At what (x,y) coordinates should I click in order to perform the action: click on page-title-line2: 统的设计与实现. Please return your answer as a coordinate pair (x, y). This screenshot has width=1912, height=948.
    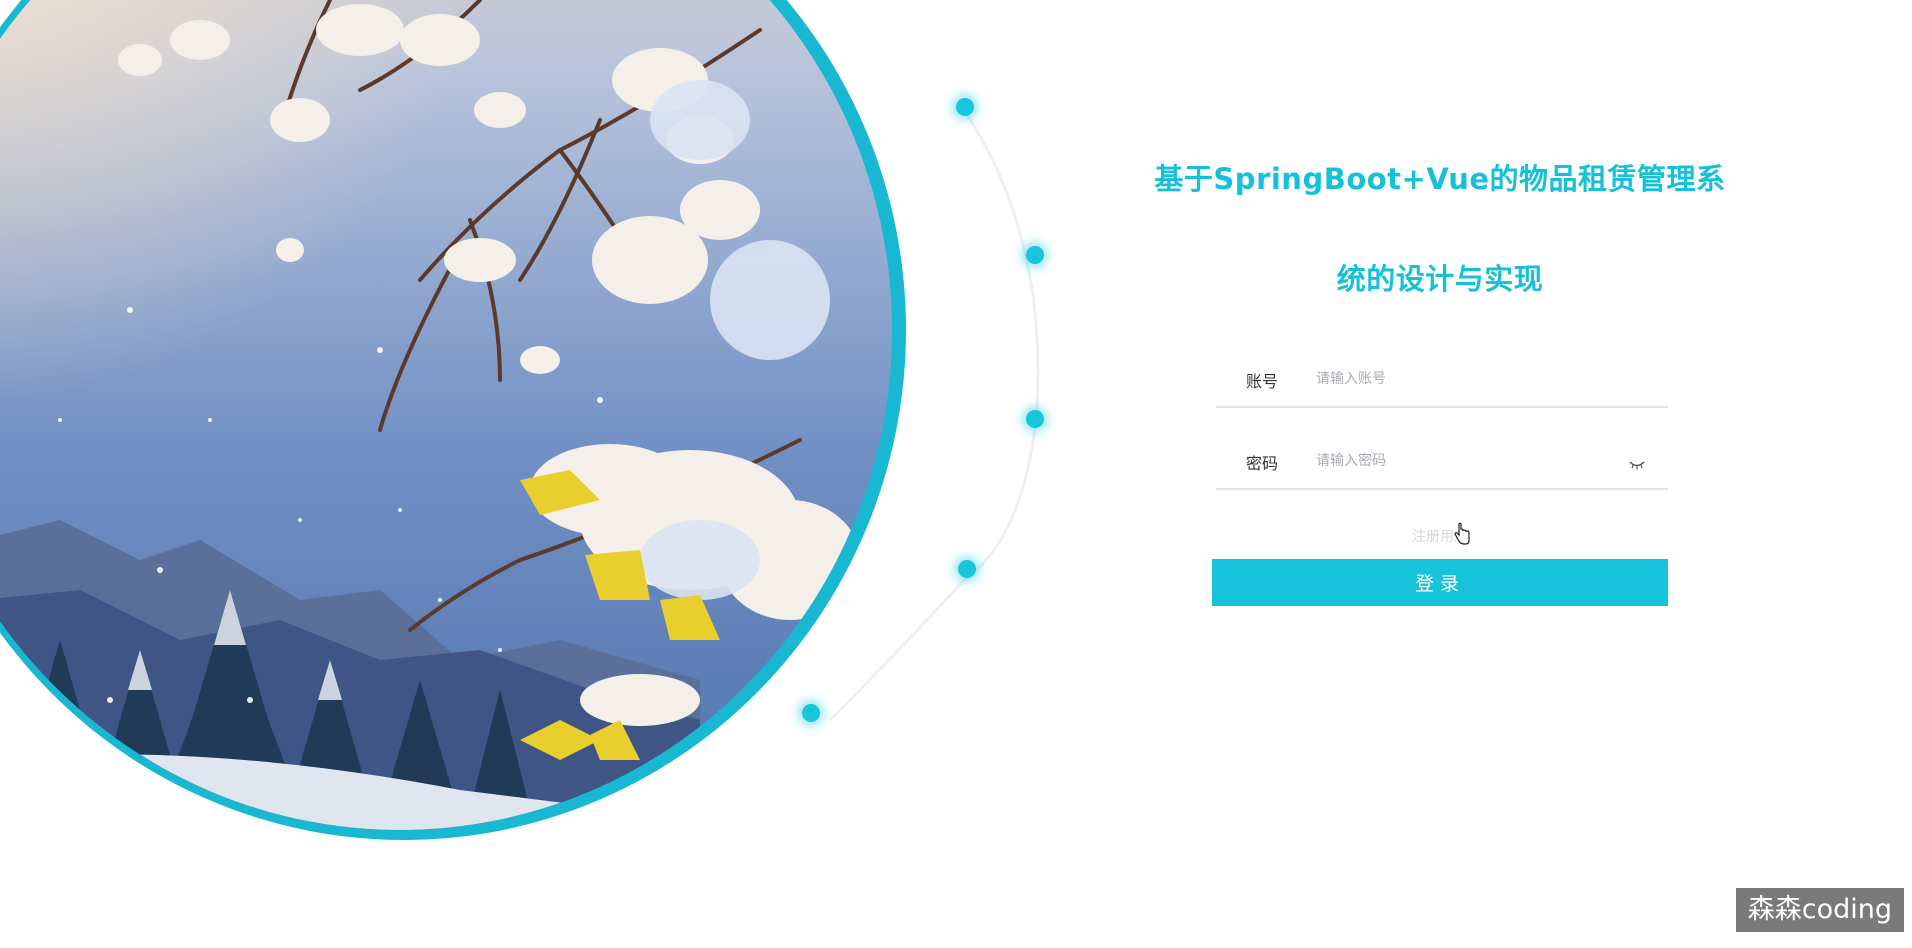
    Looking at the image, I should click on (1440, 279).